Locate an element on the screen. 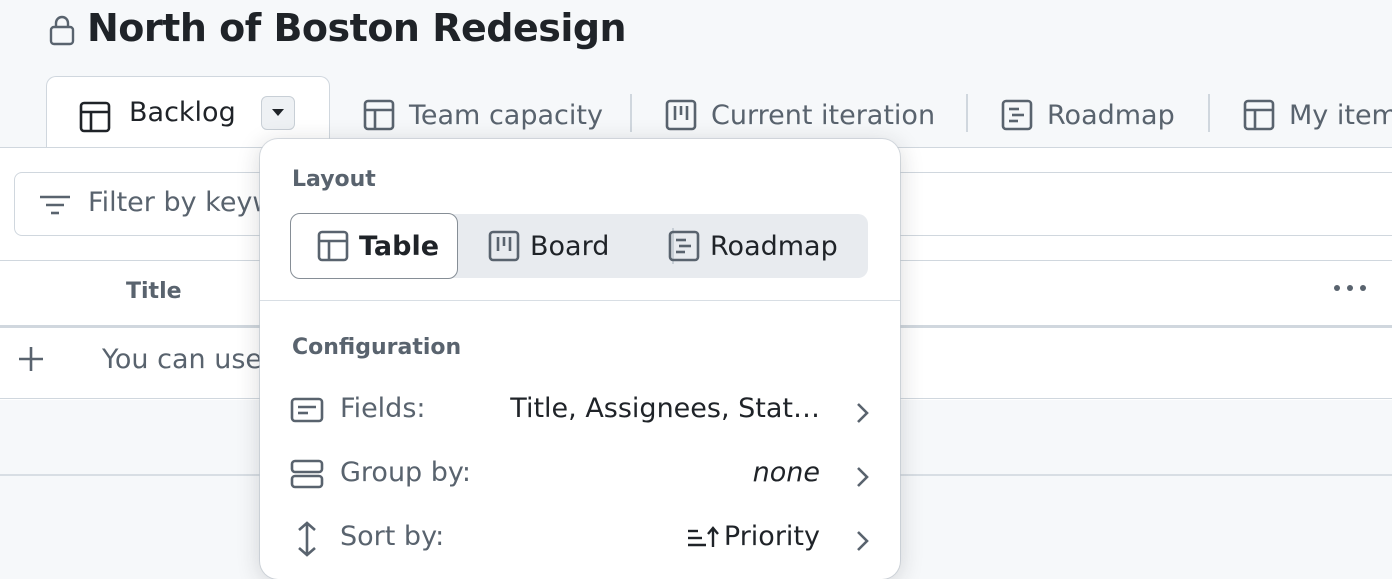 The width and height of the screenshot is (1392, 579). sort-by-value: Priority is located at coordinates (753, 536).